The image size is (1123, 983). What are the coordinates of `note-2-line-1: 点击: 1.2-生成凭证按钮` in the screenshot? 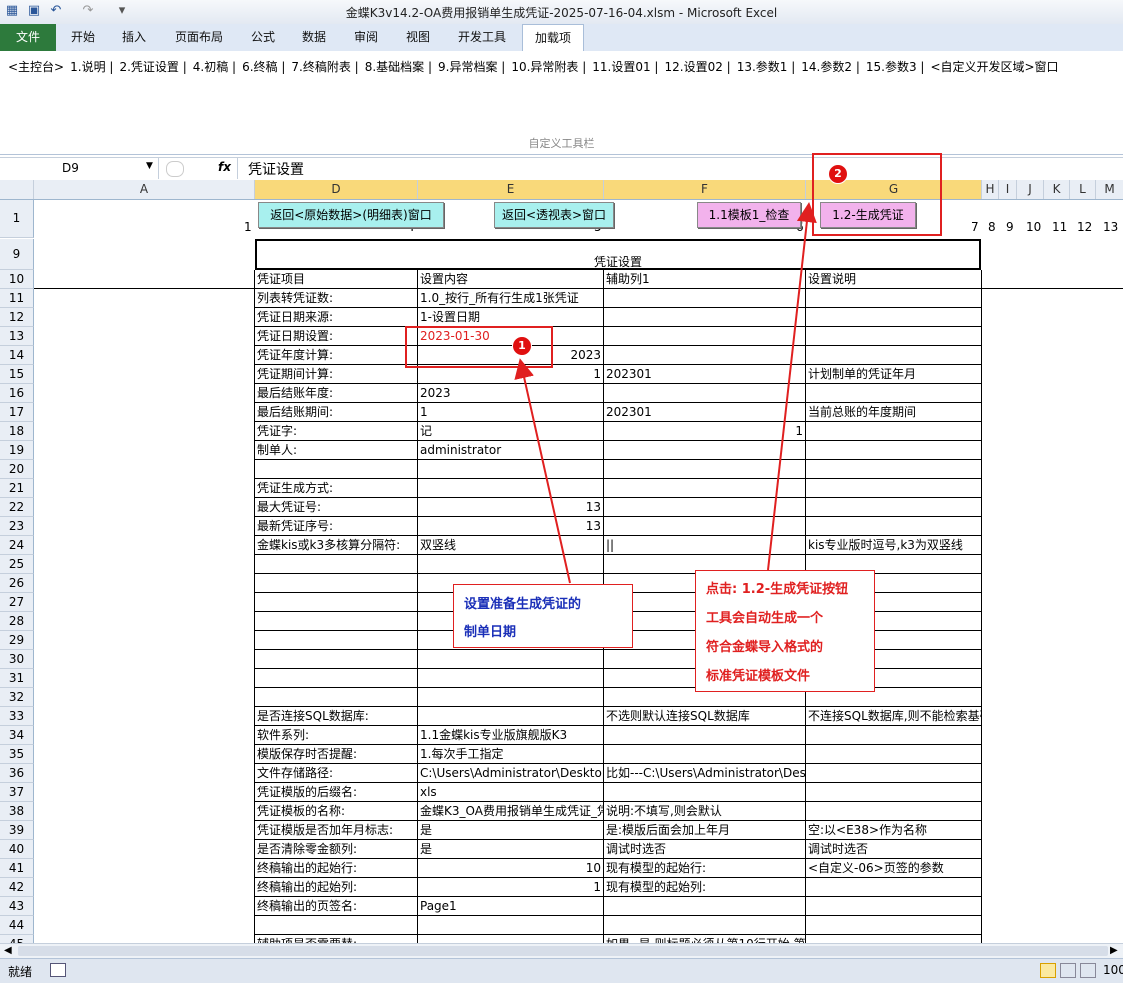 It's located at (777, 589).